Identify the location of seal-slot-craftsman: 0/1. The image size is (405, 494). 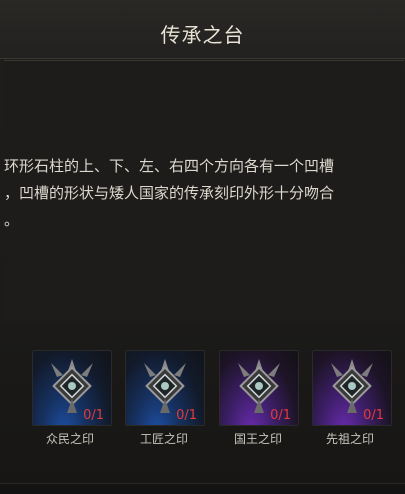
(165, 388).